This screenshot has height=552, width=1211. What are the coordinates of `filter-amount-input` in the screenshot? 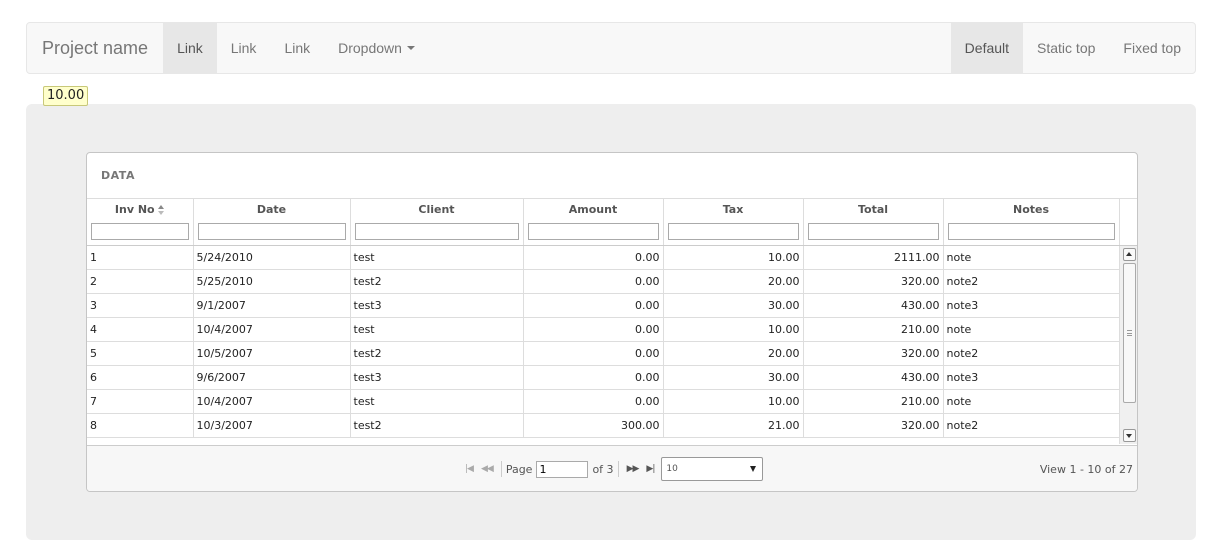 It's located at (593, 232).